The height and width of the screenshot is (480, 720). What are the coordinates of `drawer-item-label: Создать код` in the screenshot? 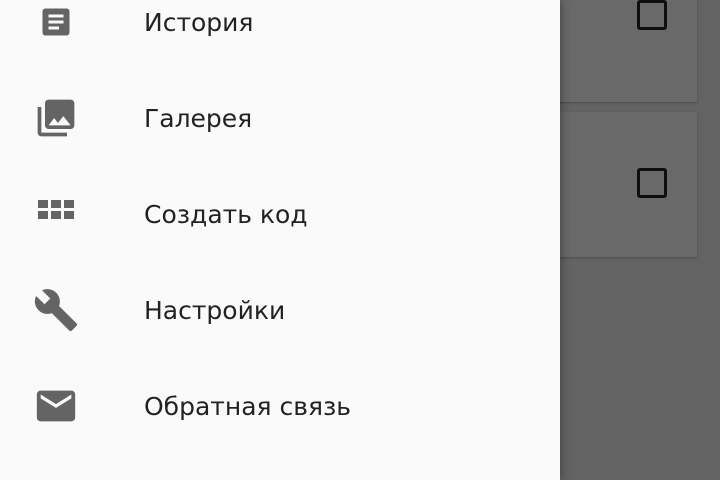 It's located at (226, 214).